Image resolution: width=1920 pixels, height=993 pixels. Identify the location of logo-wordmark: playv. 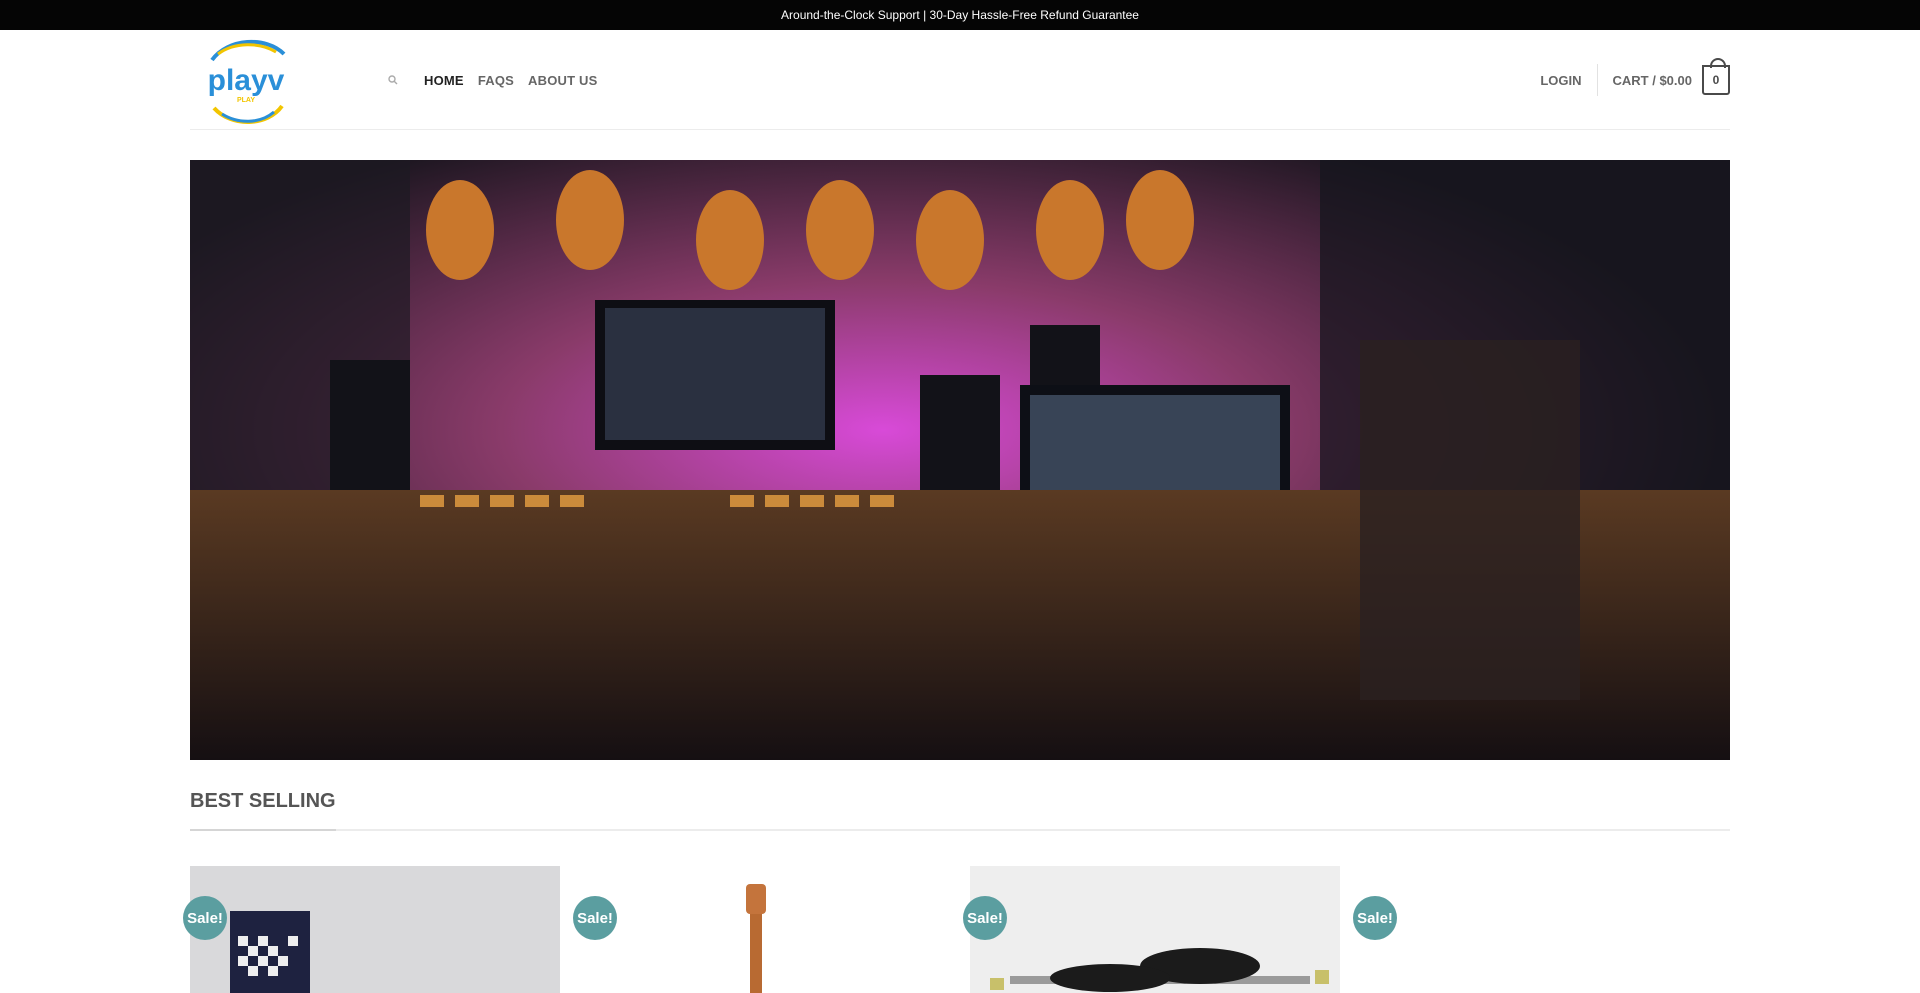
(246, 80).